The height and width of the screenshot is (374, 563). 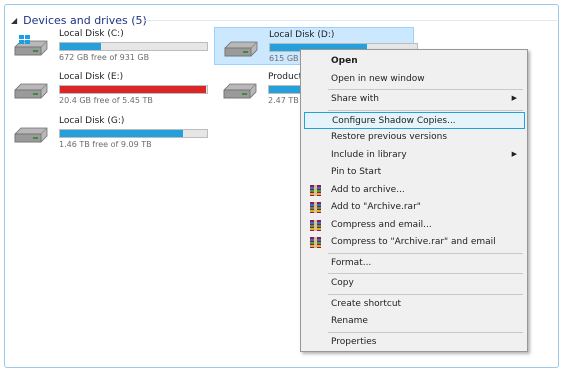 What do you see at coordinates (378, 78) in the screenshot?
I see `menu-item-label: Open in new window` at bounding box center [378, 78].